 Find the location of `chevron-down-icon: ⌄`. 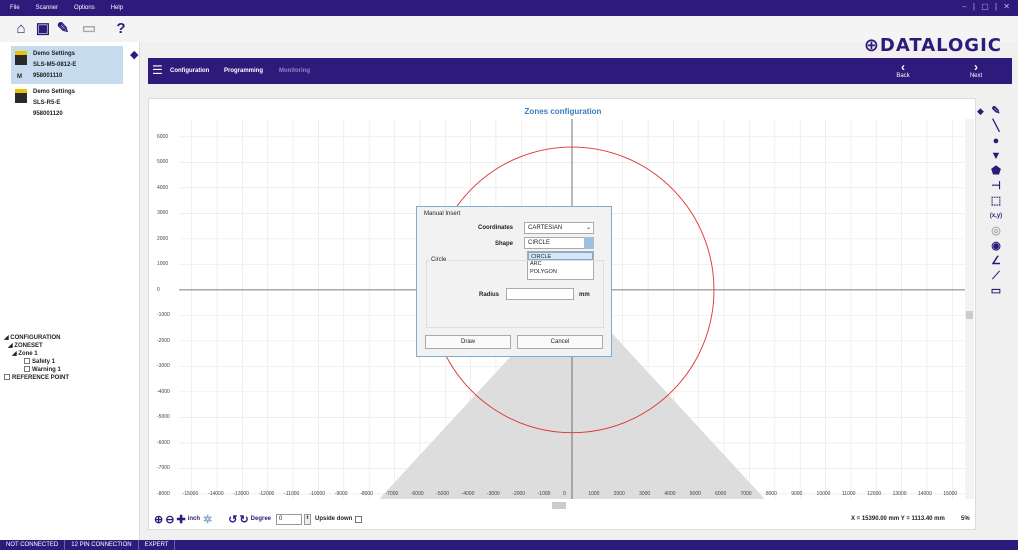

chevron-down-icon: ⌄ is located at coordinates (588, 228).